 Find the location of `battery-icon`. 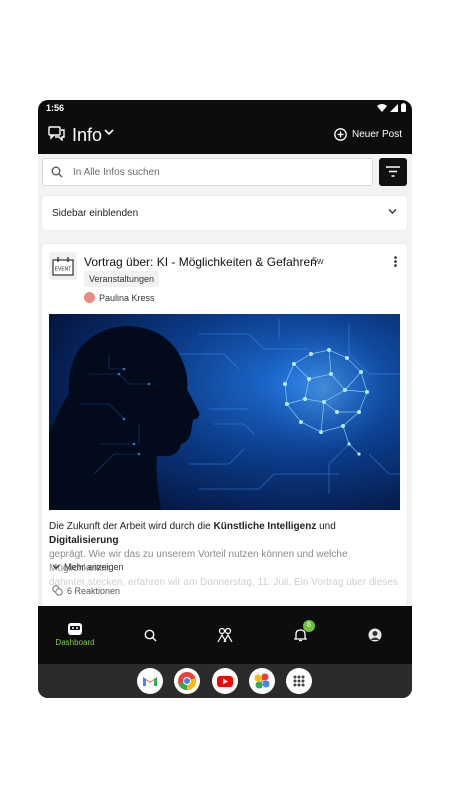

battery-icon is located at coordinates (403, 107).